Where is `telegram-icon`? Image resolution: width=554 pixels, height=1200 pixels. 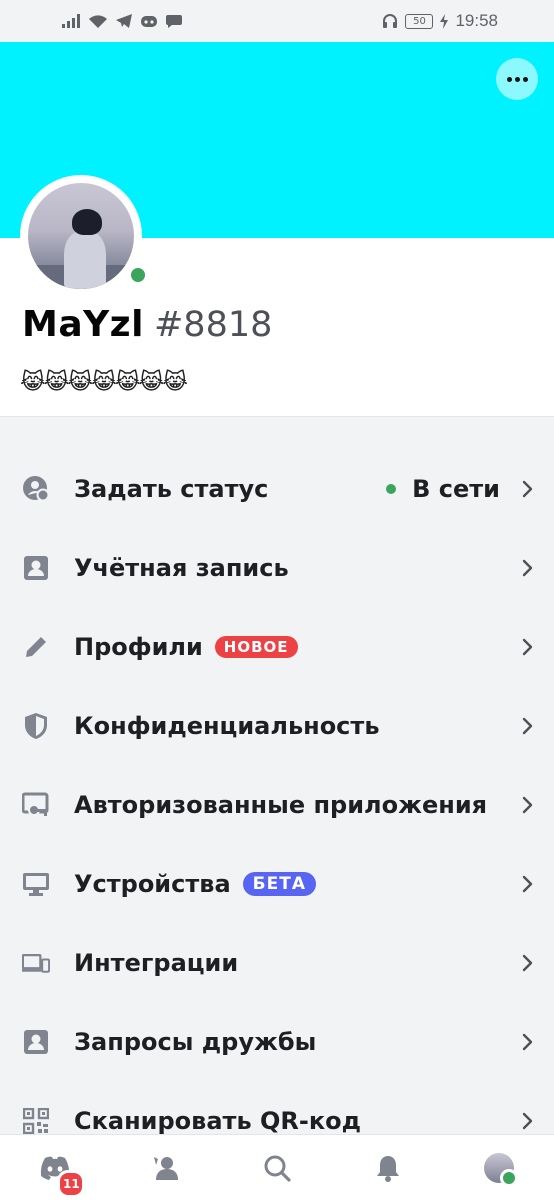
telegram-icon is located at coordinates (124, 21).